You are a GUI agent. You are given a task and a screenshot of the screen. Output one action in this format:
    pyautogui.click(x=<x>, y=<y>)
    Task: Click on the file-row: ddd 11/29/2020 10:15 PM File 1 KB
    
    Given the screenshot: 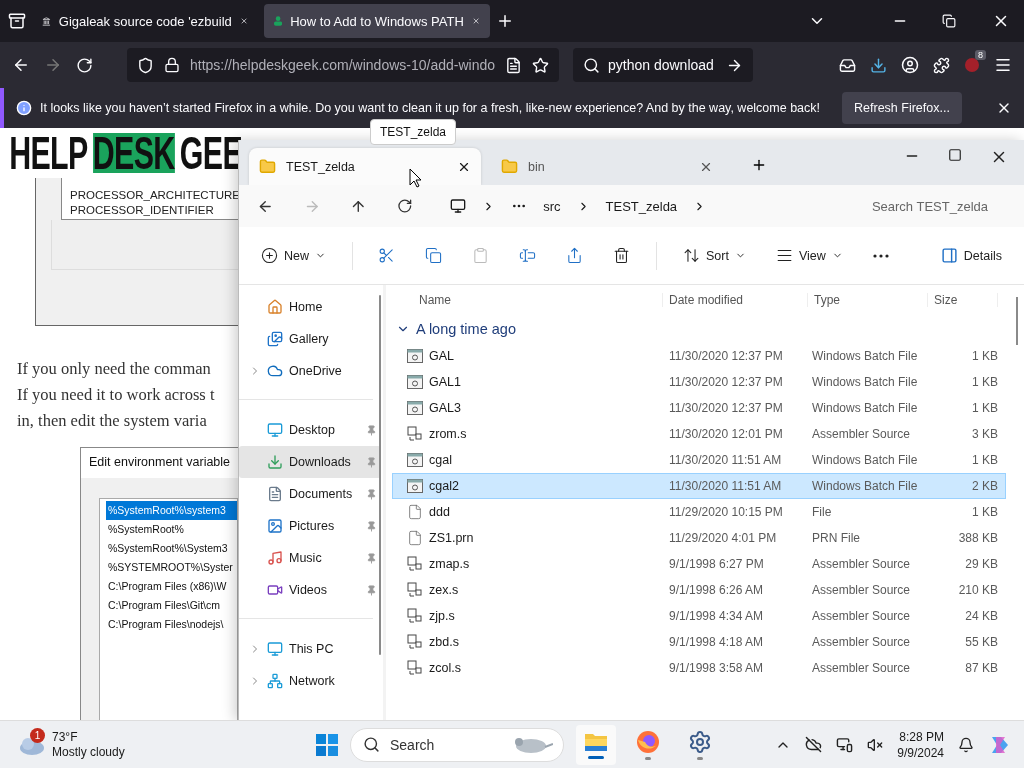 What is the action you would take?
    pyautogui.click(x=699, y=512)
    